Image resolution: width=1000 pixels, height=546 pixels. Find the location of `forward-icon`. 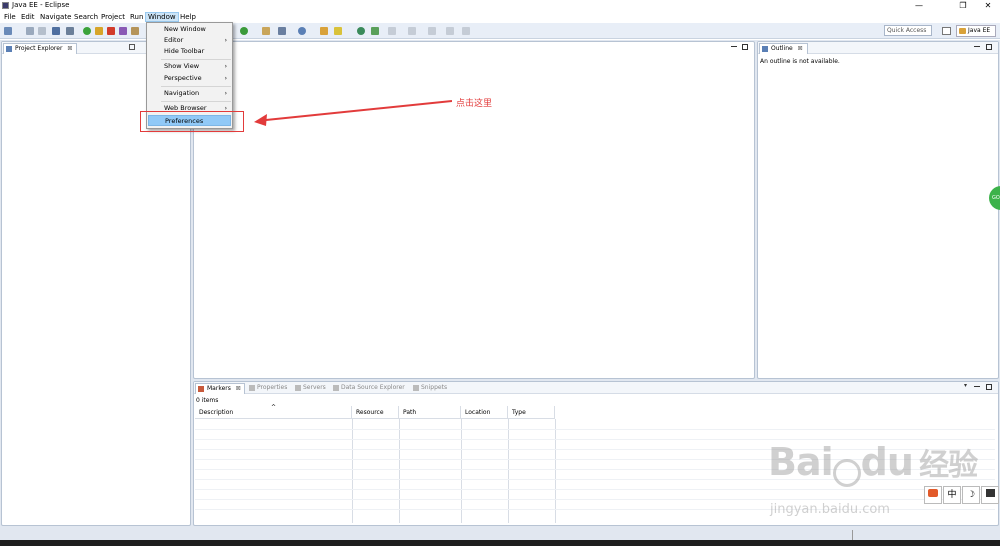

forward-icon is located at coordinates (450, 31).